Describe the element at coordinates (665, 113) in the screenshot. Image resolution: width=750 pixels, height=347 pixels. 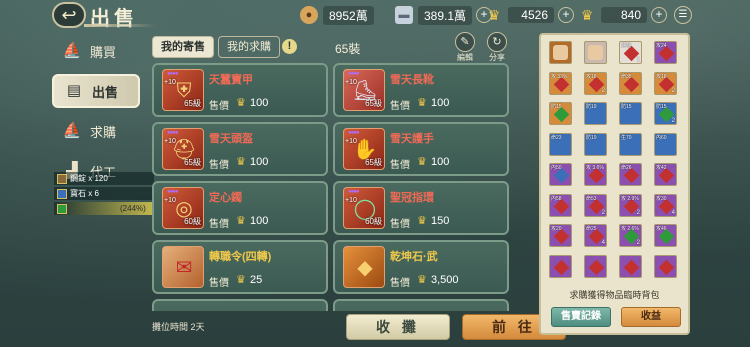
I see `bag-slot: 防15 2` at that location.